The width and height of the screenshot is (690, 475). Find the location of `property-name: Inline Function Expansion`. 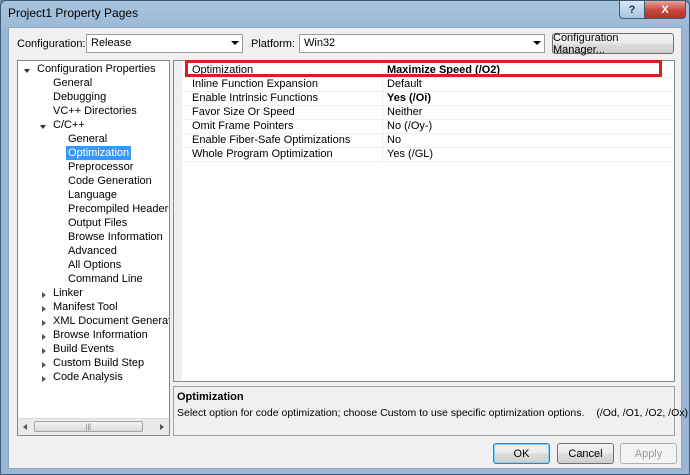

property-name: Inline Function Expansion is located at coordinates (255, 84).